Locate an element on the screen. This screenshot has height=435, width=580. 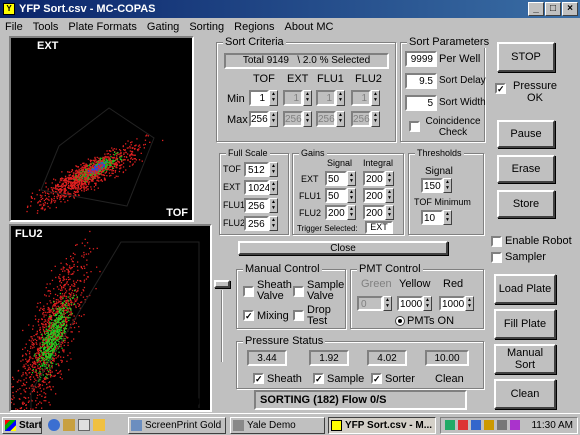
menu-file: File is located at coordinates (14, 27).